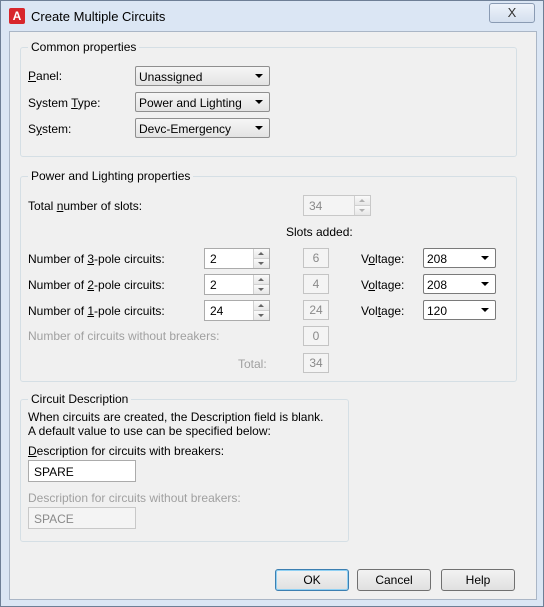 This screenshot has height=607, width=544. I want to click on one-pole-count-spinner: 24, so click(237, 310).